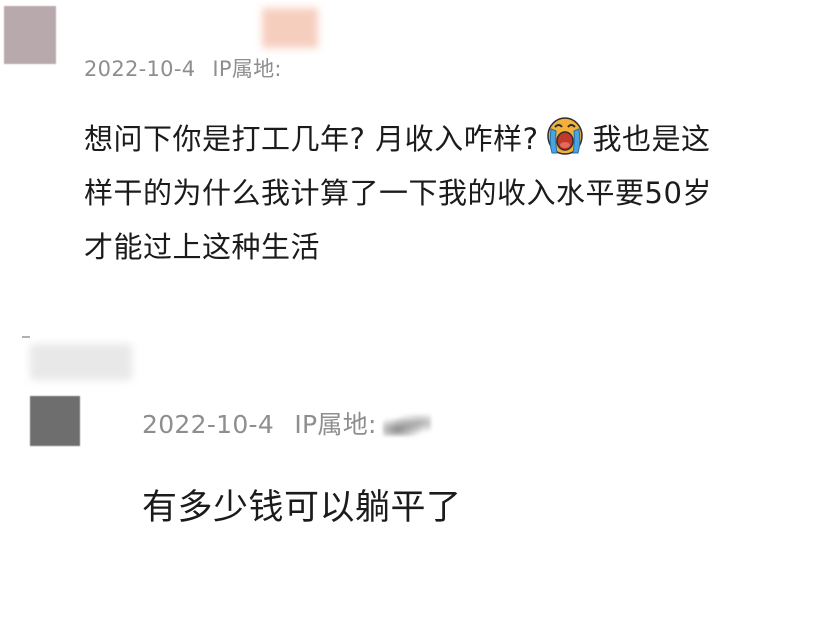 Image resolution: width=830 pixels, height=623 pixels. I want to click on comment-line-3: 才能过上这种生活, so click(202, 247).